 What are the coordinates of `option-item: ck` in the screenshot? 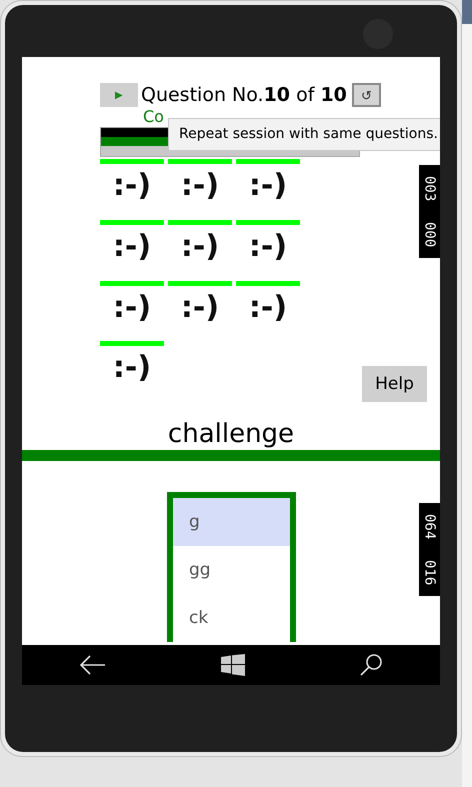 It's located at (231, 618).